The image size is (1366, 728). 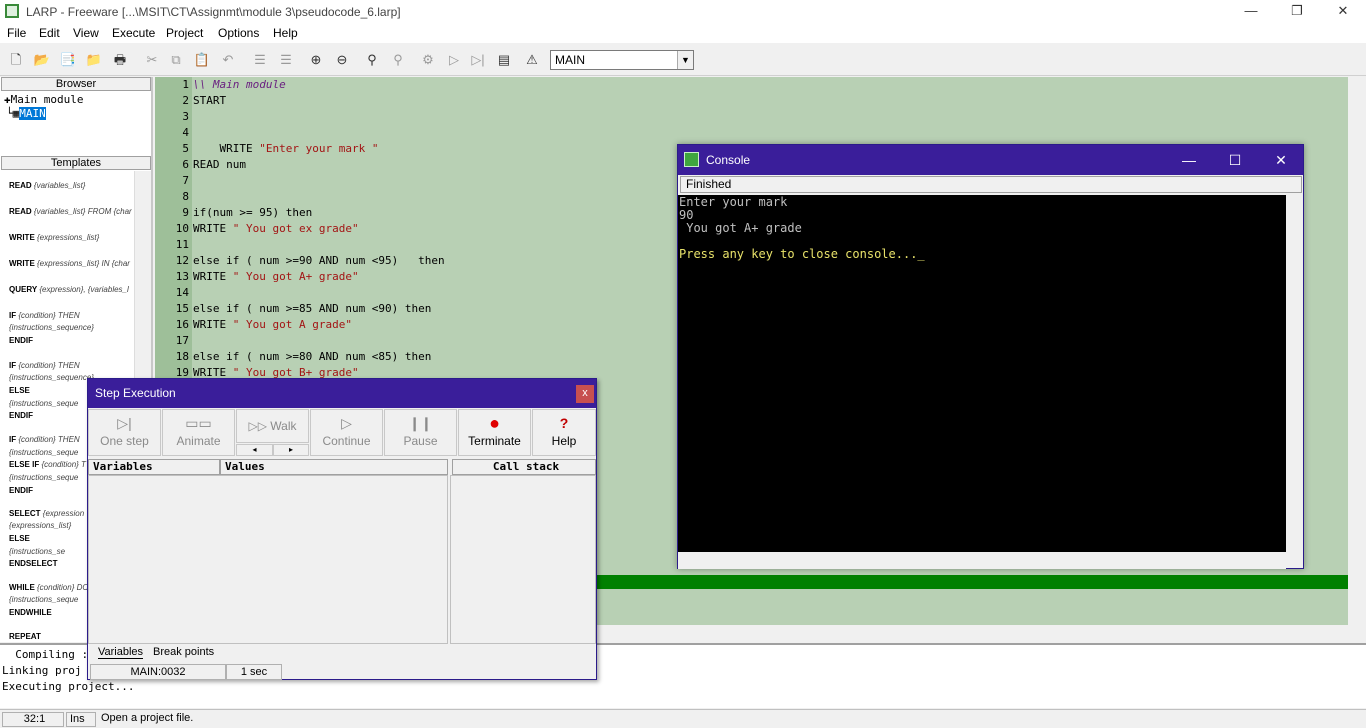 What do you see at coordinates (33, 564) in the screenshot?
I see `template-item: ENDSELECT` at bounding box center [33, 564].